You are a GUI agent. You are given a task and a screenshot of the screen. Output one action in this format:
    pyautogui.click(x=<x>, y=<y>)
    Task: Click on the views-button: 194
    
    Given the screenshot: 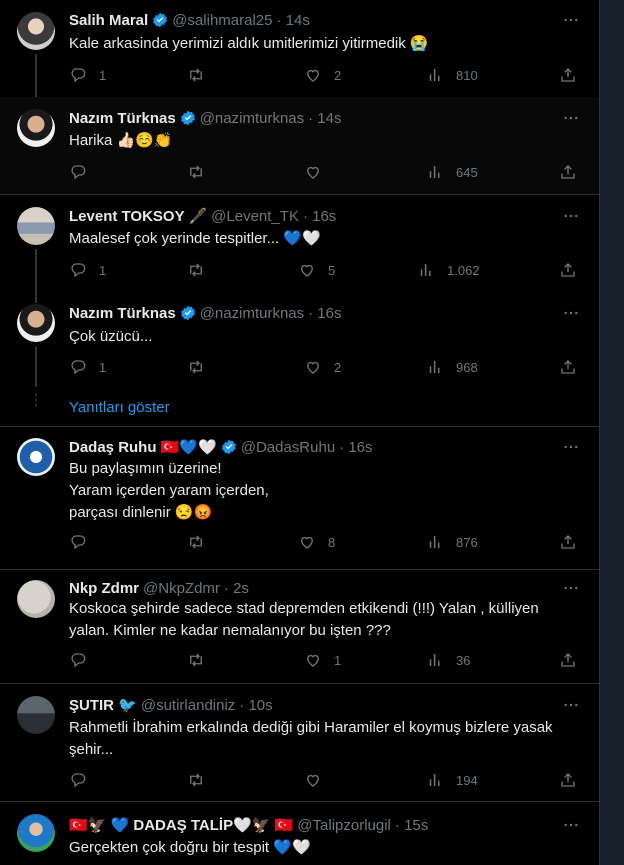 What is the action you would take?
    pyautogui.click(x=452, y=780)
    